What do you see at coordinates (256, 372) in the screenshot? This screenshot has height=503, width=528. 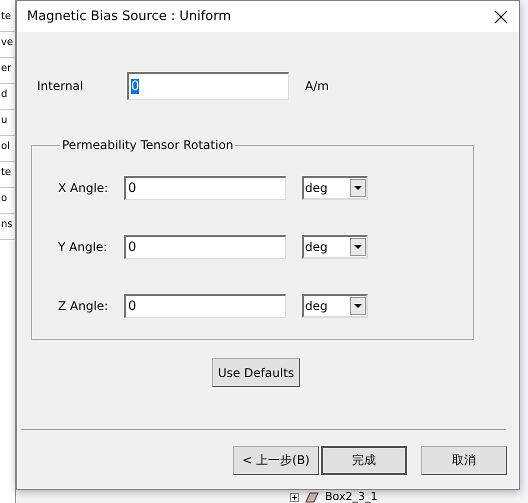 I see `use-defaults-button: Use Defaults` at bounding box center [256, 372].